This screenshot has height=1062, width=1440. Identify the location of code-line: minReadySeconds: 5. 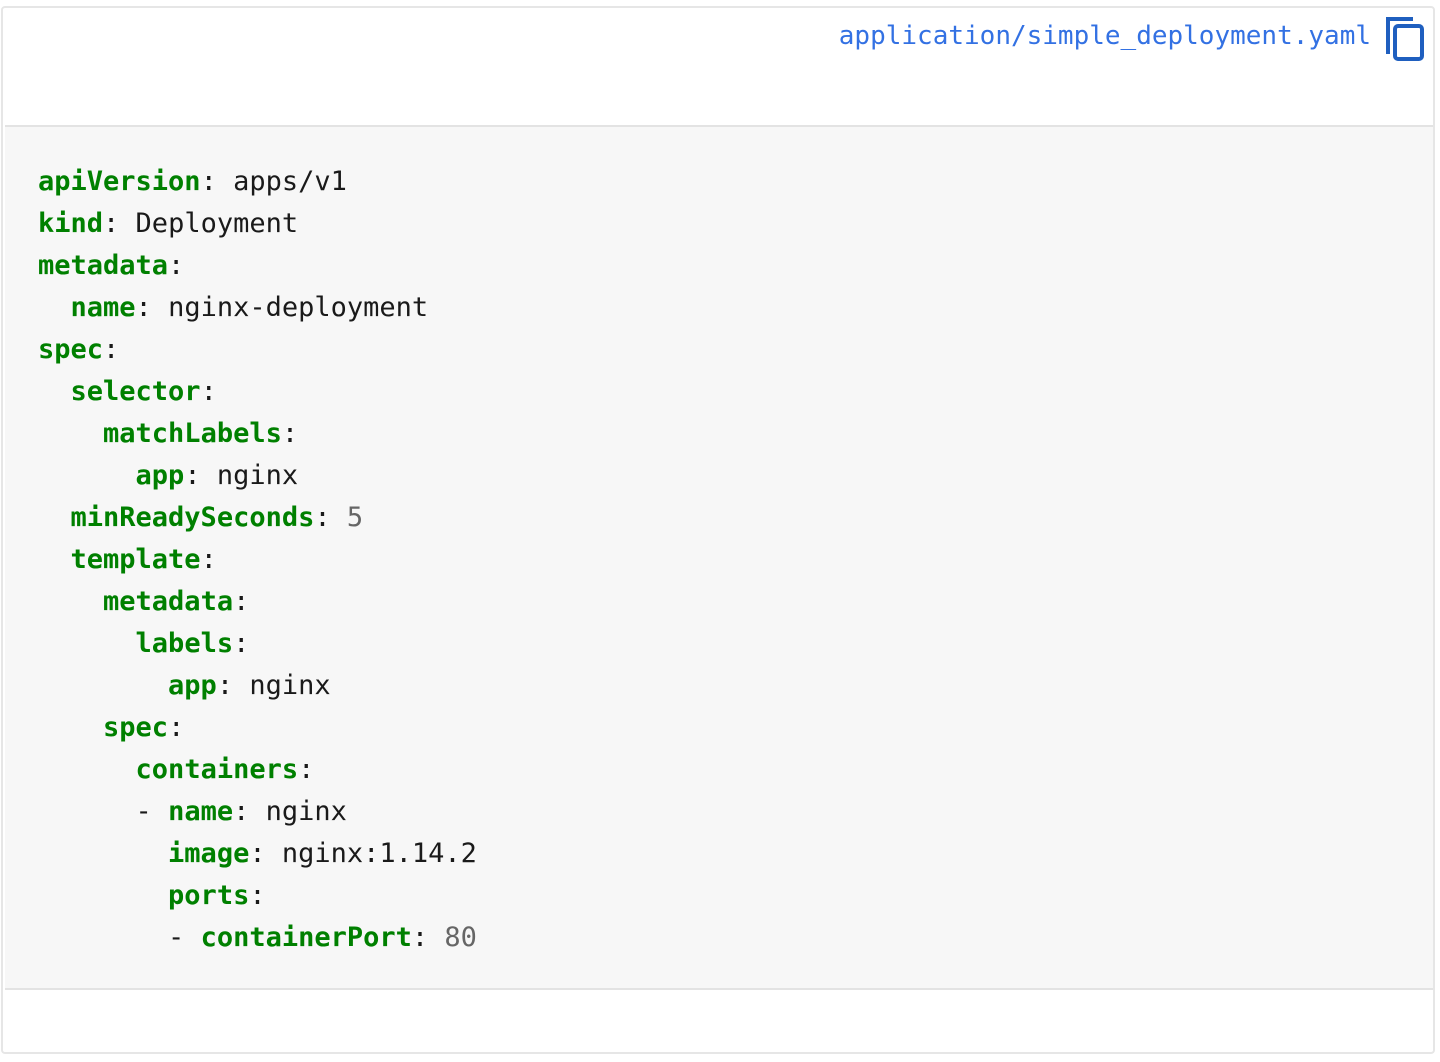
(735, 518).